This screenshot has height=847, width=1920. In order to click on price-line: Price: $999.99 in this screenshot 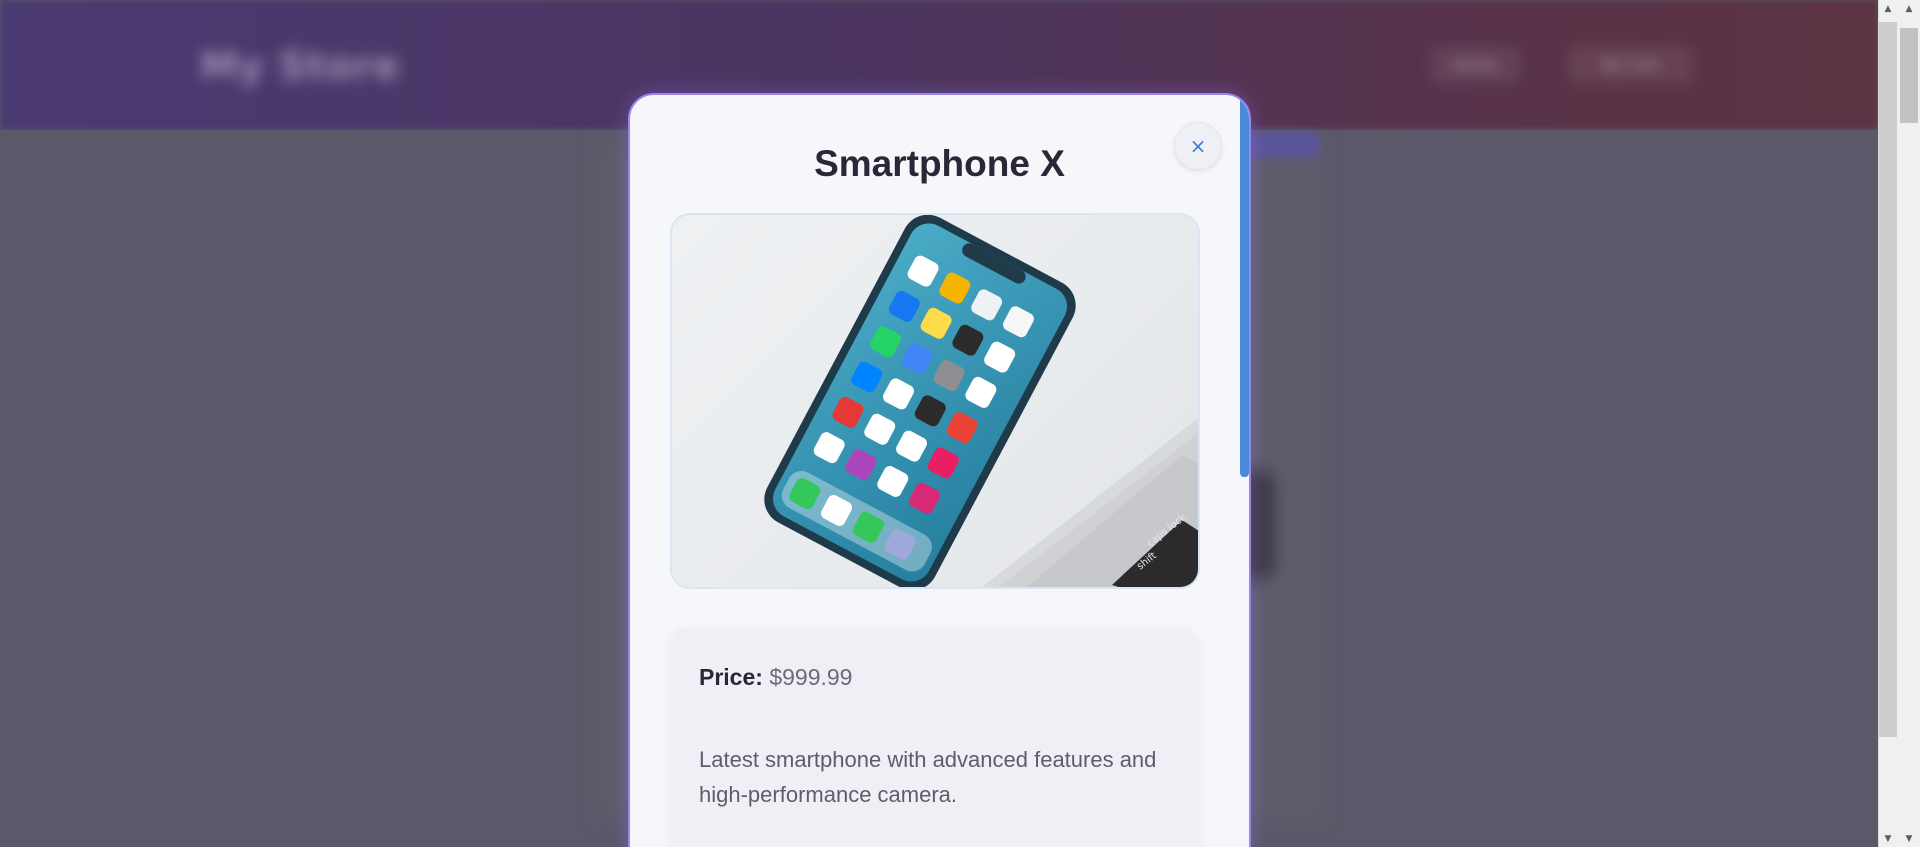, I will do `click(775, 677)`.